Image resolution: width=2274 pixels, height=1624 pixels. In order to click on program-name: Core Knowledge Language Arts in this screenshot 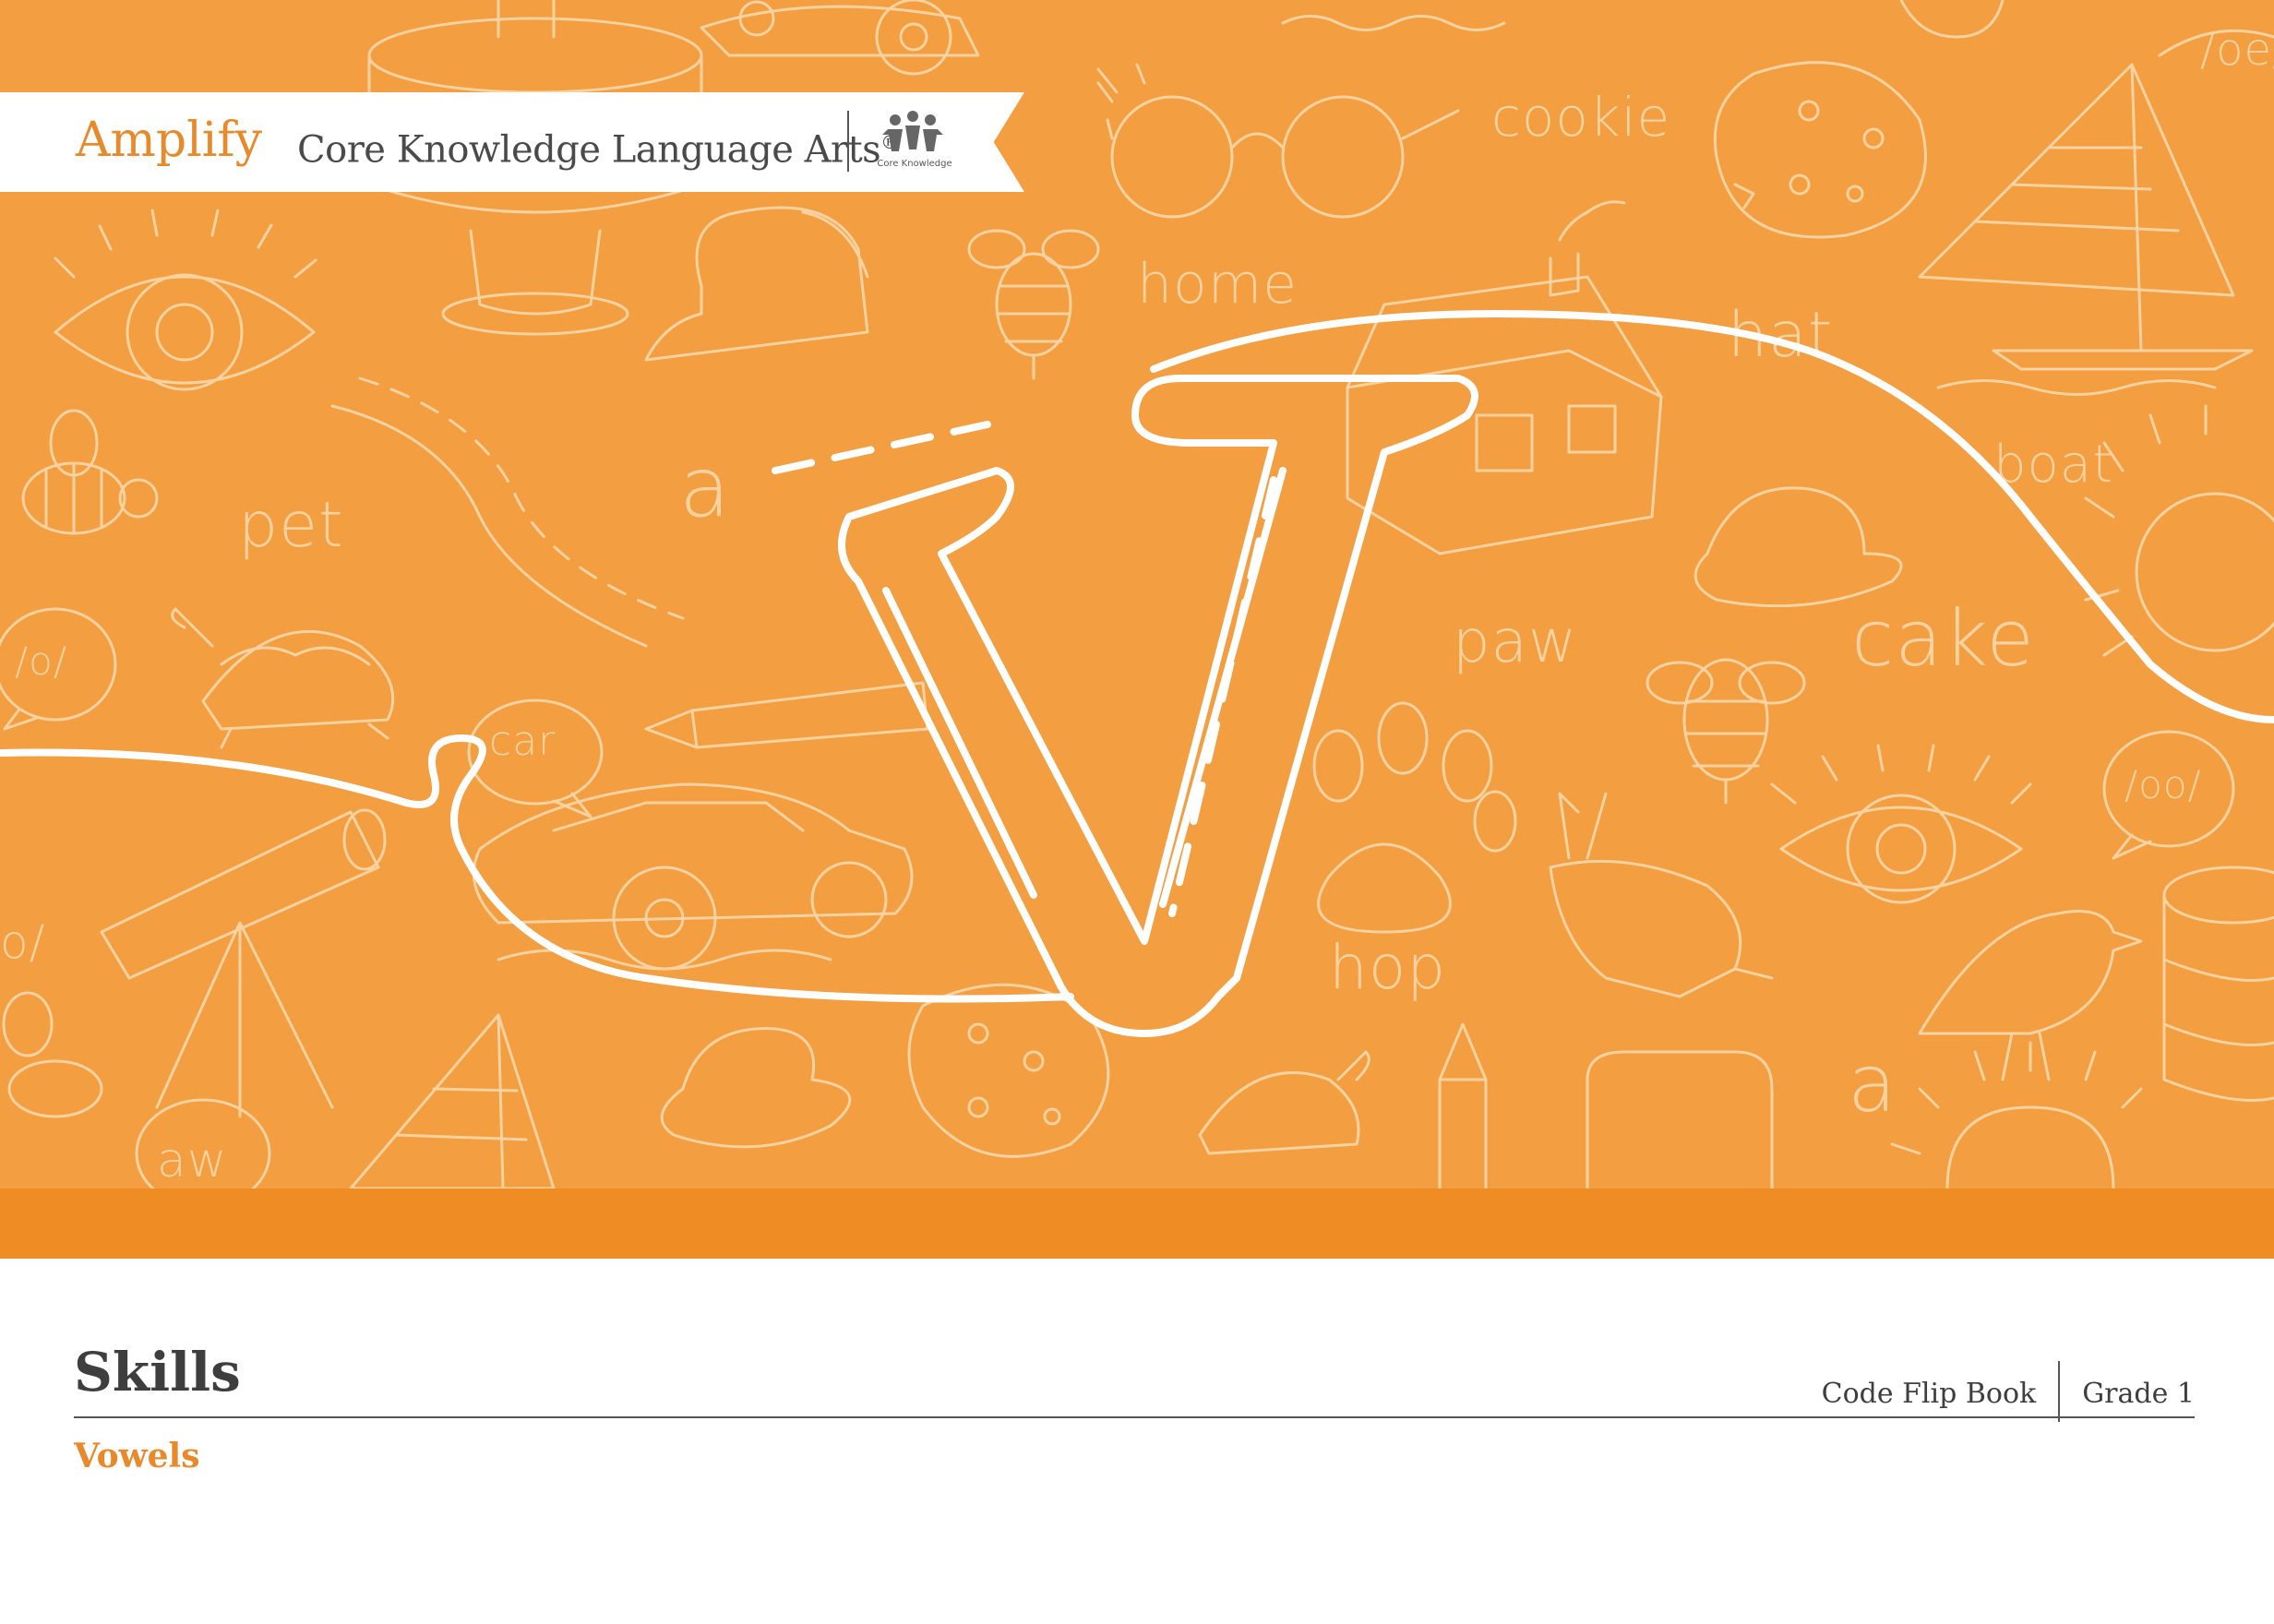, I will do `click(589, 150)`.